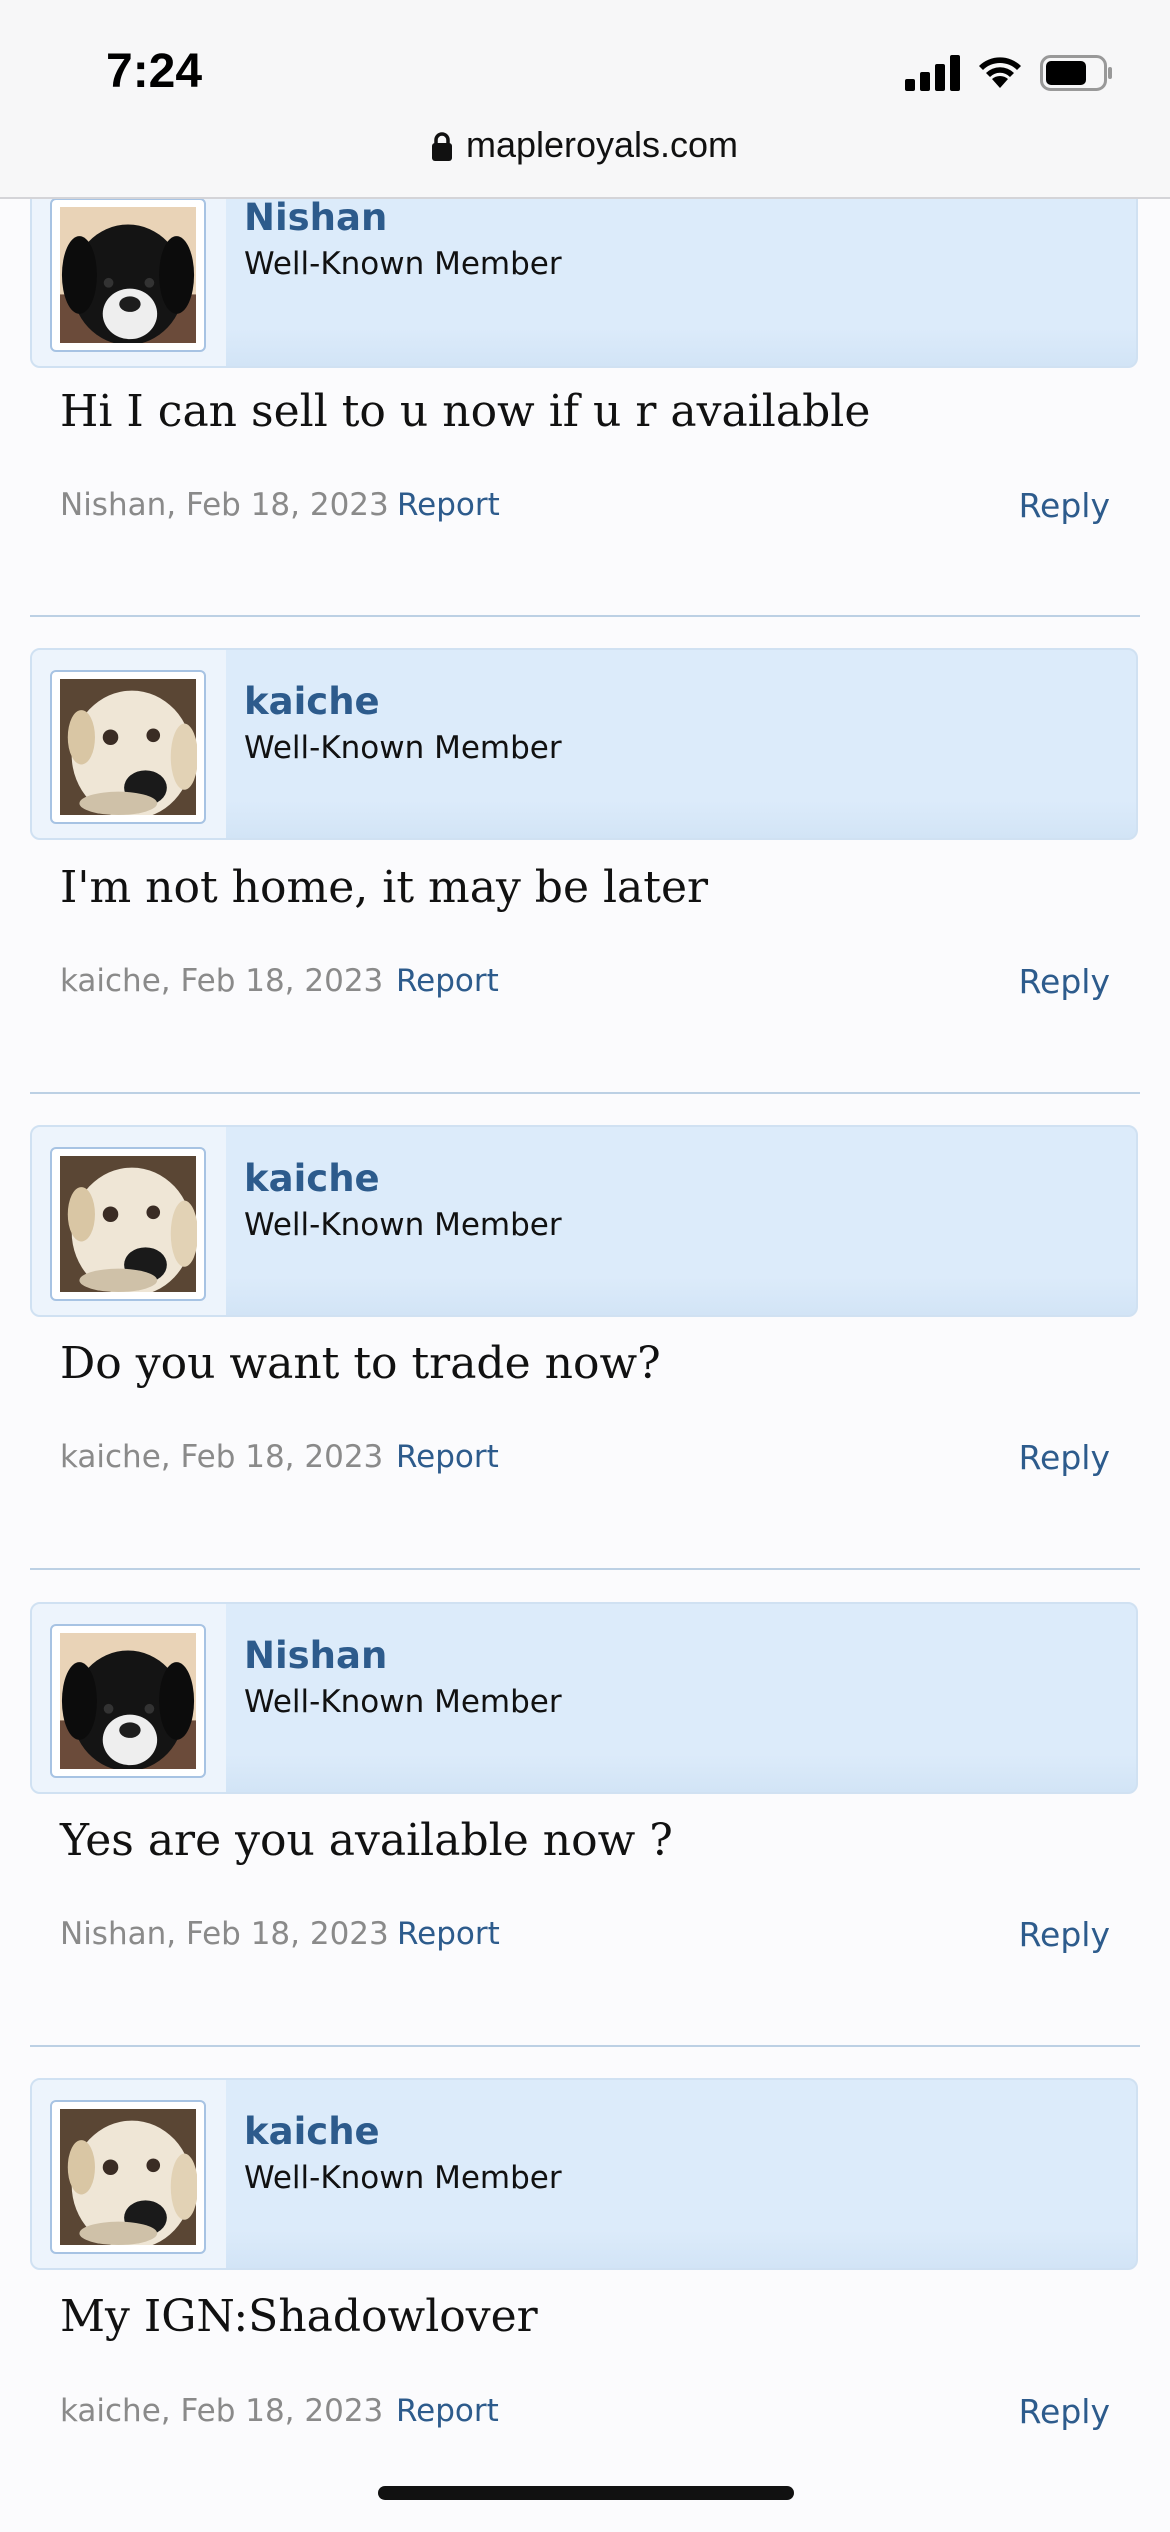 The height and width of the screenshot is (2532, 1170). I want to click on lock-icon, so click(441, 146).